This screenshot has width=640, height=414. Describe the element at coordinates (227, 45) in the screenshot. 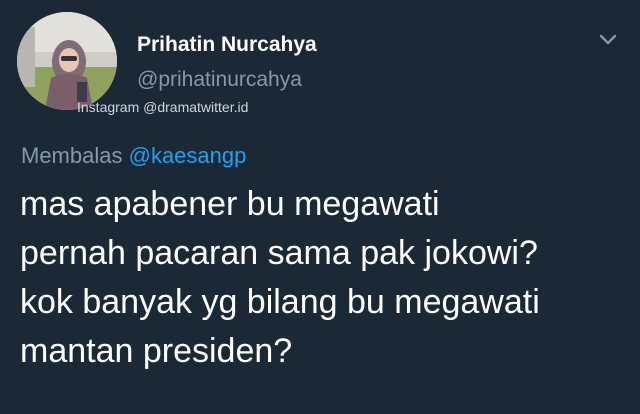

I see `display-name: Prihatin Nurcahya` at that location.